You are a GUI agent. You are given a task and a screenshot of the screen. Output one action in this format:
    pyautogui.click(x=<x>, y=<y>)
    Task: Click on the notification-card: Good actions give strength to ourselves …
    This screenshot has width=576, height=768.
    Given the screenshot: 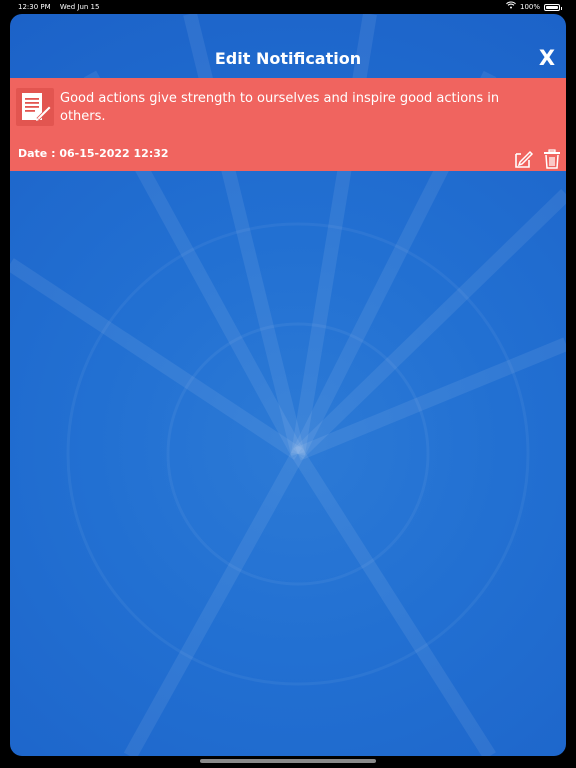 What is the action you would take?
    pyautogui.click(x=288, y=124)
    